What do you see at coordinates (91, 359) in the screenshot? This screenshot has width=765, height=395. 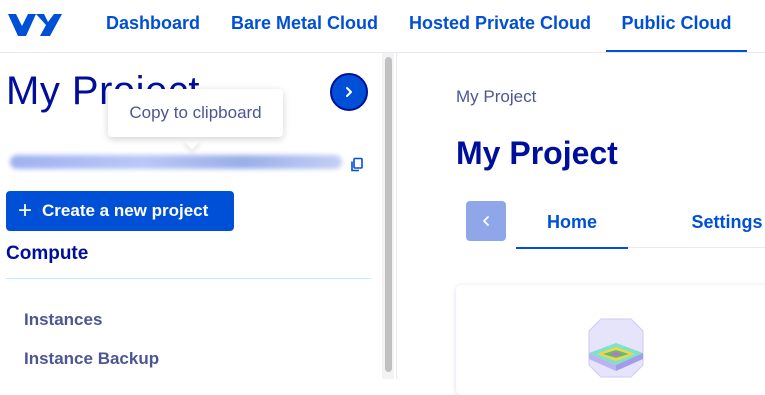 I see `sidebar-item-instance-backup: Instance Backup` at bounding box center [91, 359].